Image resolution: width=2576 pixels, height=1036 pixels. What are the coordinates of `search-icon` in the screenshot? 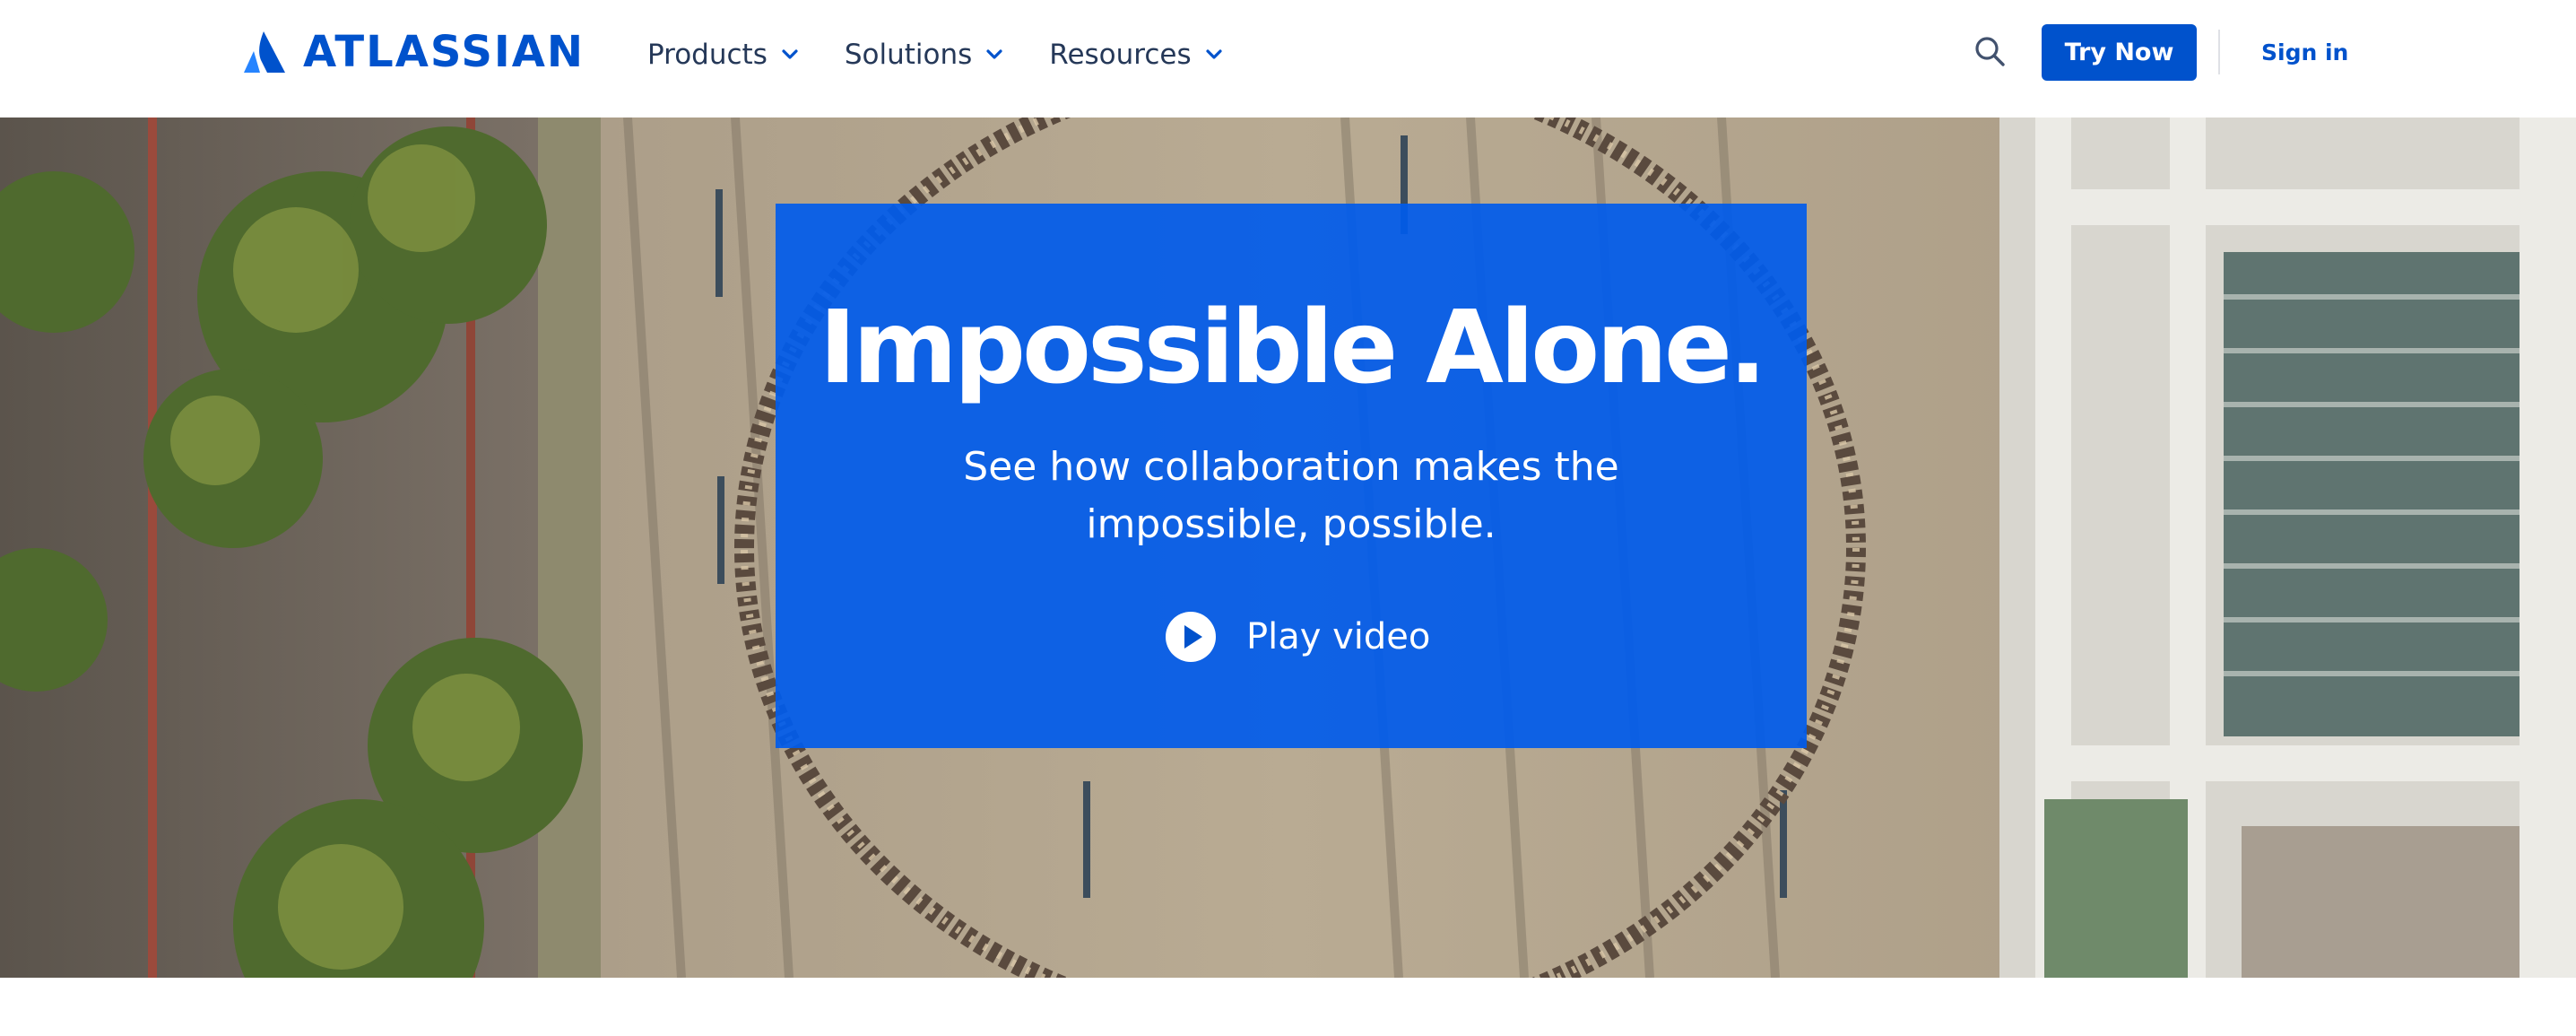 It's located at (1990, 51).